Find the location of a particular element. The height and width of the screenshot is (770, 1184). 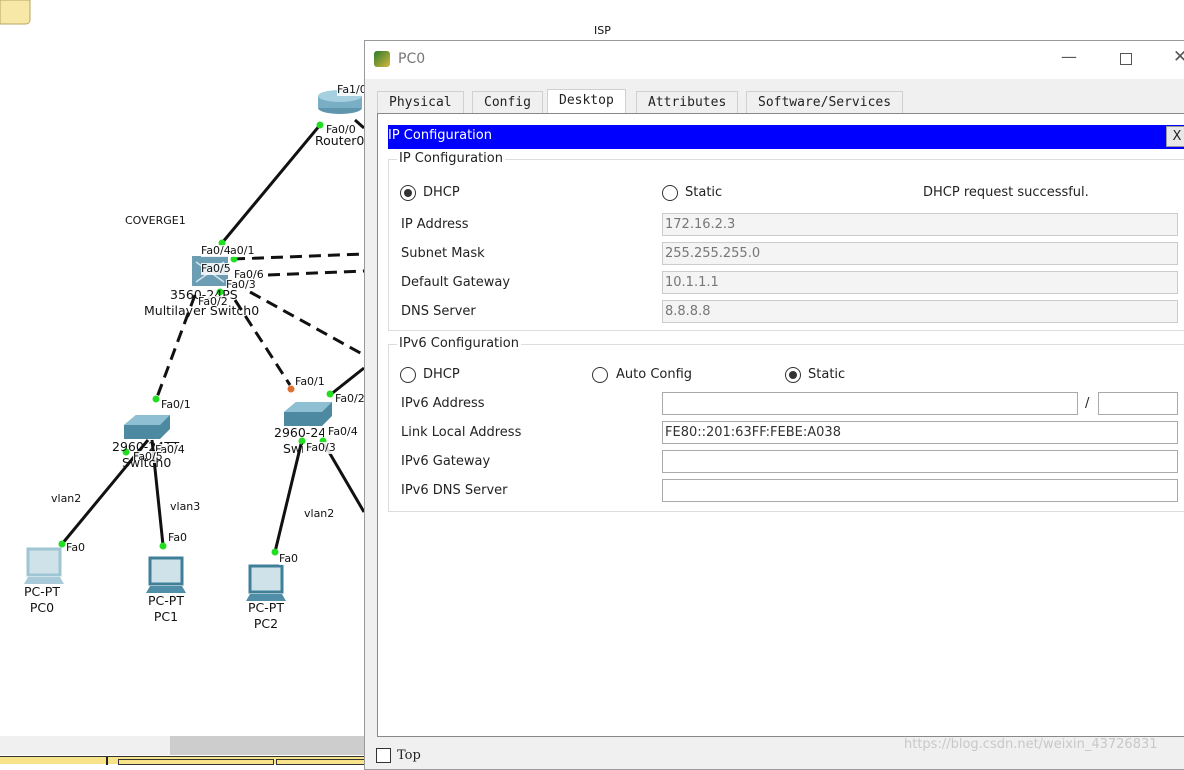

static-label: Static is located at coordinates (704, 192).